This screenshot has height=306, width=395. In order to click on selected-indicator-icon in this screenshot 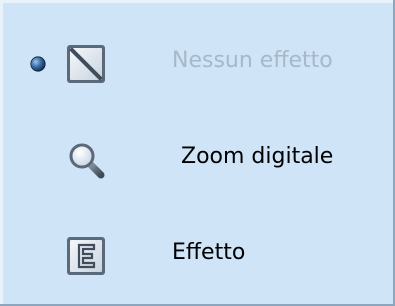, I will do `click(38, 64)`.